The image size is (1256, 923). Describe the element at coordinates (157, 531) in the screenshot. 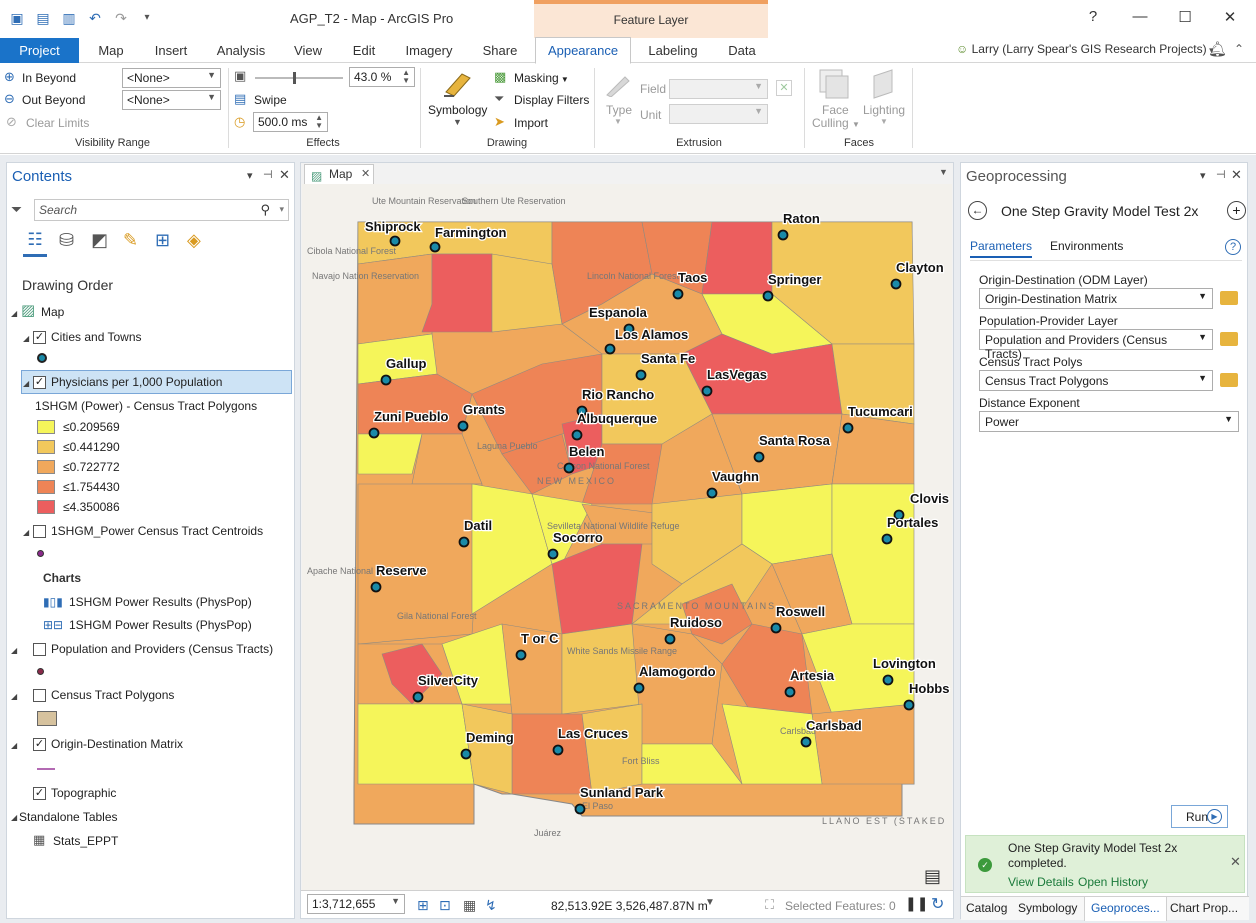

I see `toc-centroids: 1SHGM_Power Census Tract Centroids` at that location.